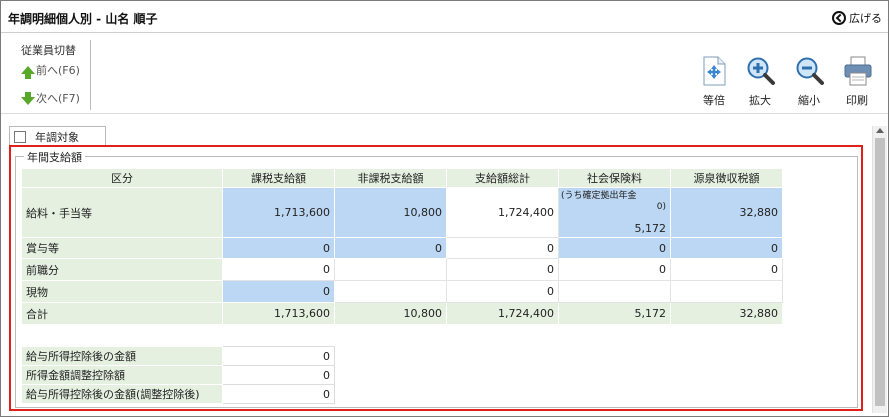 Image resolution: width=889 pixels, height=417 pixels. Describe the element at coordinates (390, 248) in the screenshot. I see `nontaxable-cell: 0` at that location.